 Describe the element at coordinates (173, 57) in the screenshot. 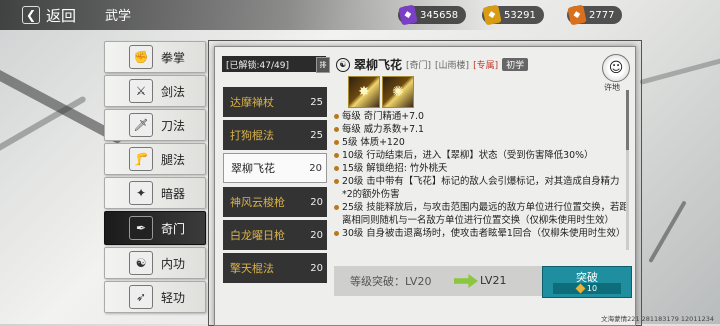

I see `category-label: 拳掌` at that location.